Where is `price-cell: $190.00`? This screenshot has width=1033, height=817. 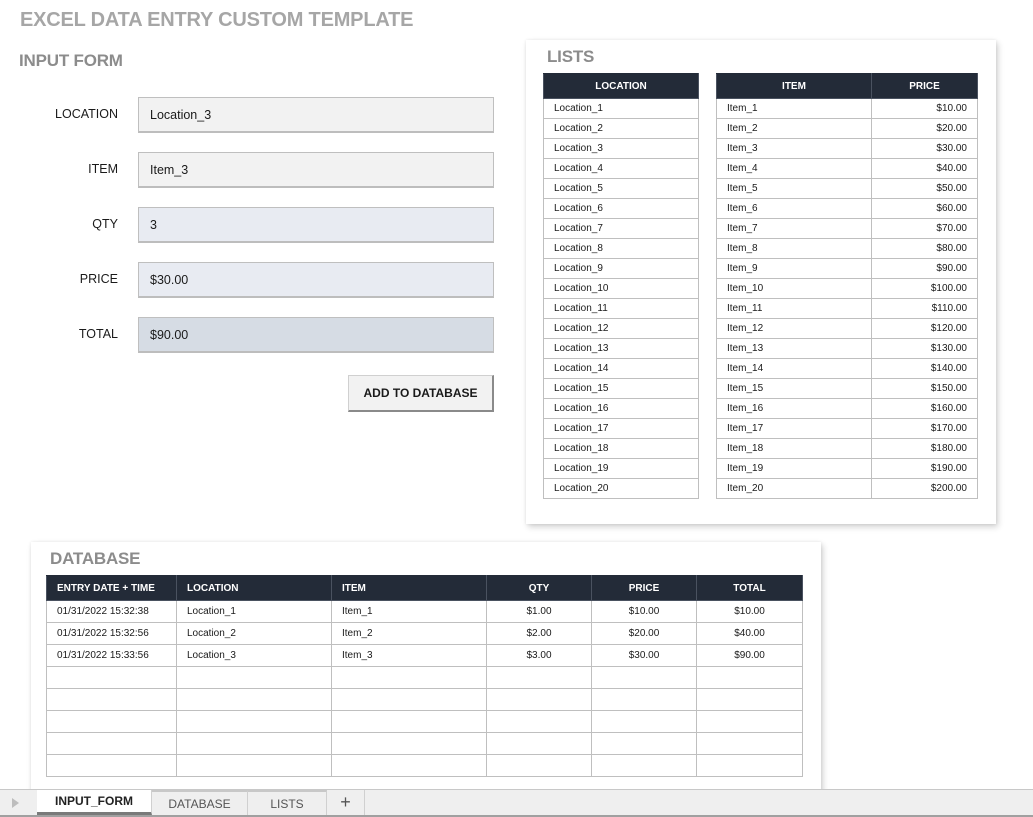 price-cell: $190.00 is located at coordinates (924, 468).